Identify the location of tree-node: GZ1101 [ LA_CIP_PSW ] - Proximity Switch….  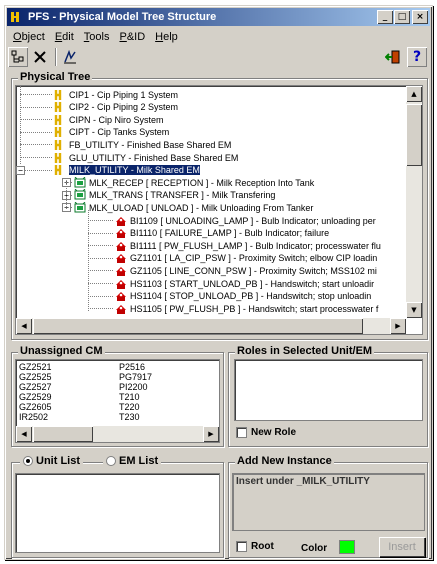
(246, 258).